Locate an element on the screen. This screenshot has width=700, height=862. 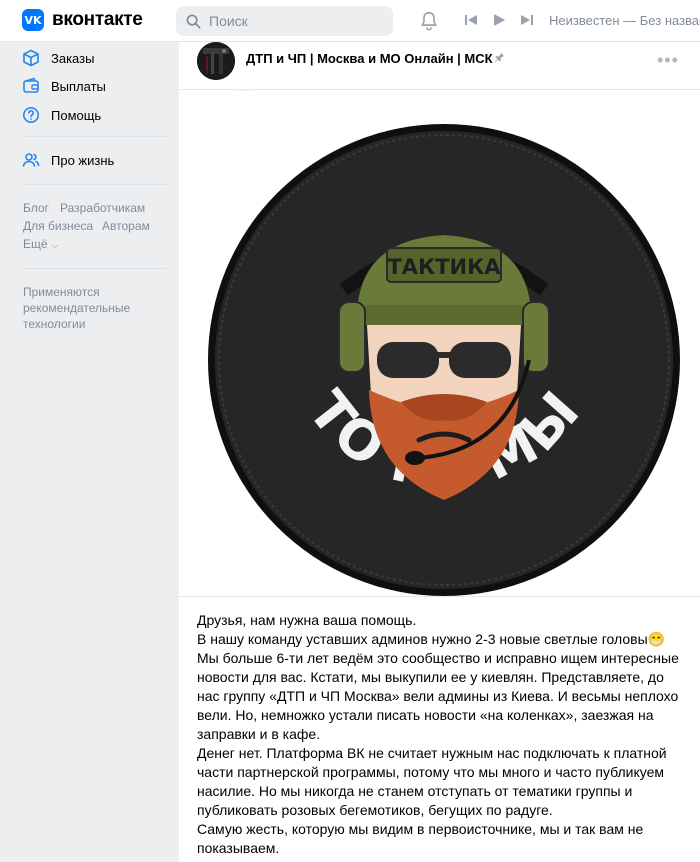
people-icon is located at coordinates (31, 160).